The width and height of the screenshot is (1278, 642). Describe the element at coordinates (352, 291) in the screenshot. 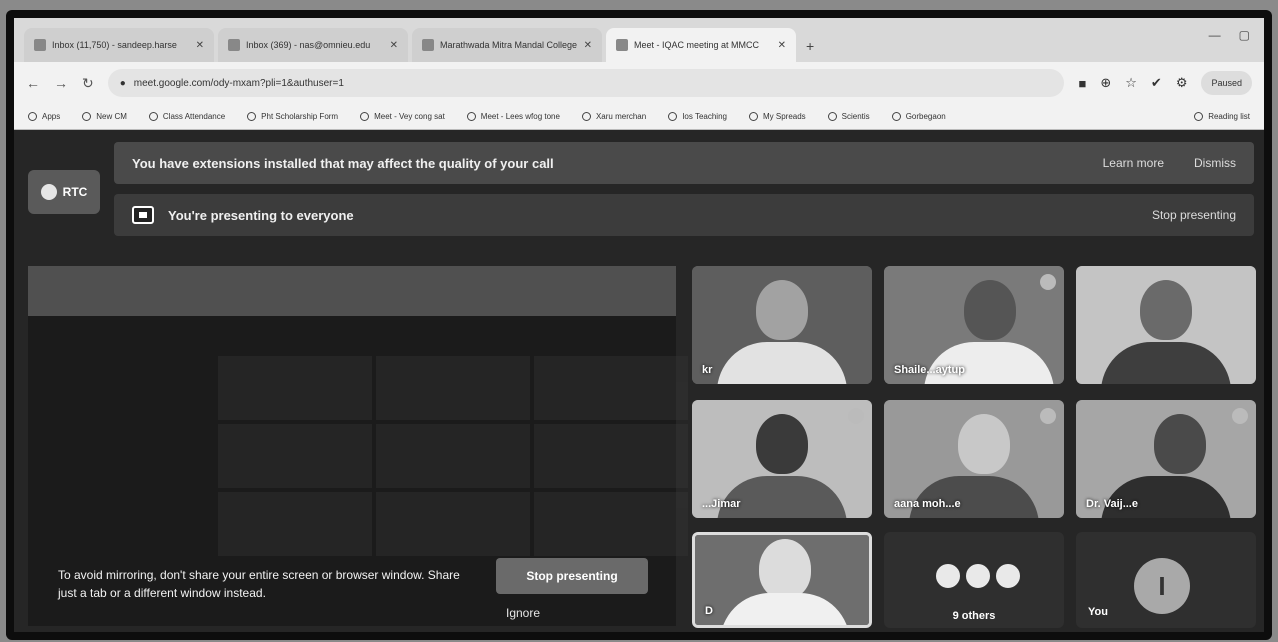

I see `presentation-header-strip` at that location.